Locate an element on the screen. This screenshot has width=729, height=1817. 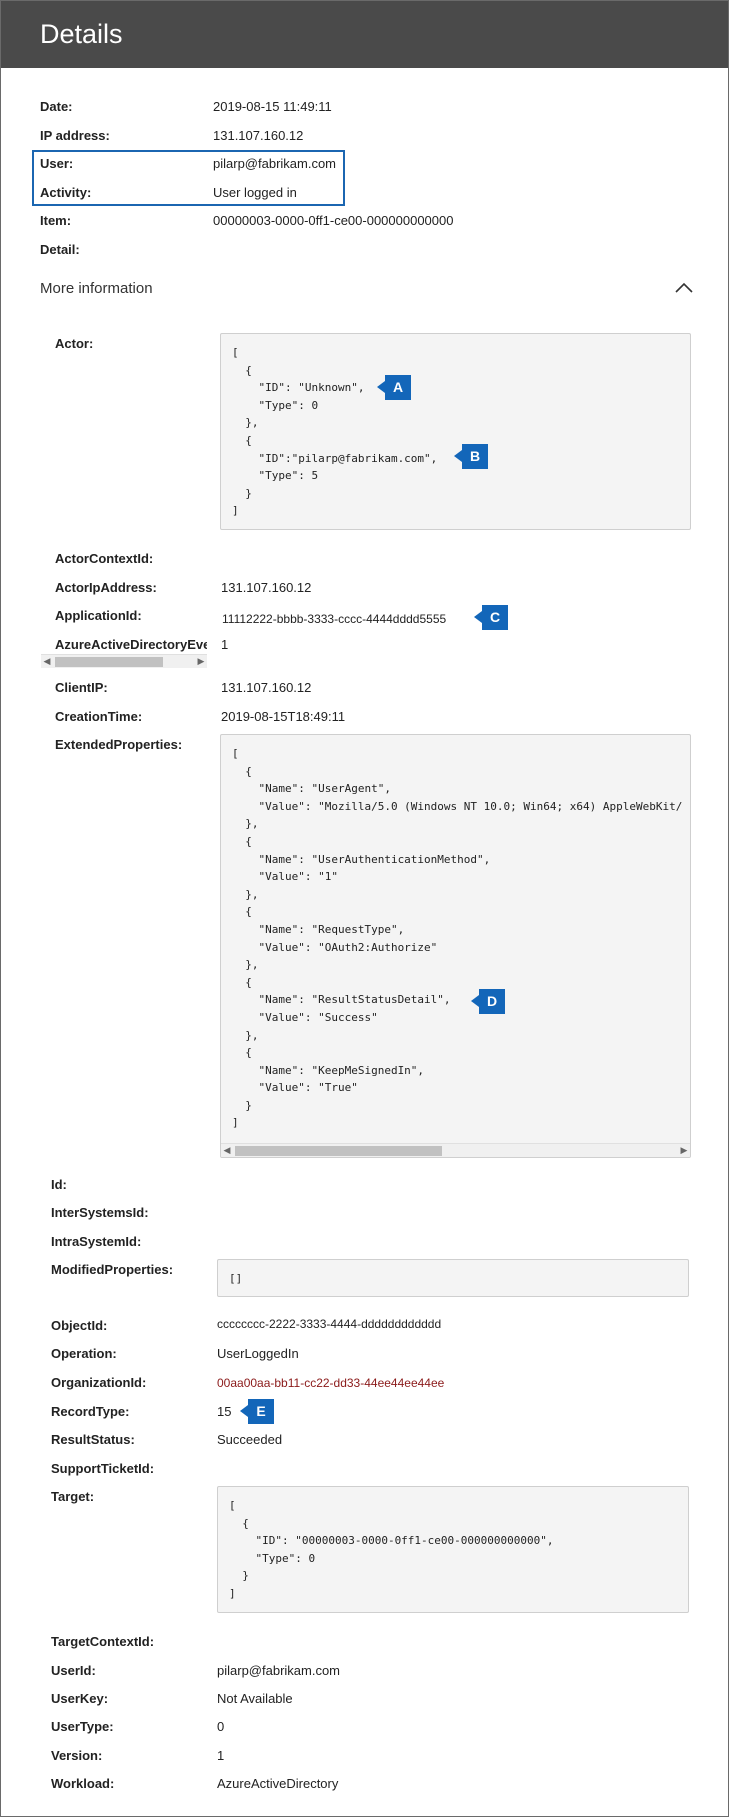
extended-properties-scrollbar: ◀ ▶ is located at coordinates (455, 1150).